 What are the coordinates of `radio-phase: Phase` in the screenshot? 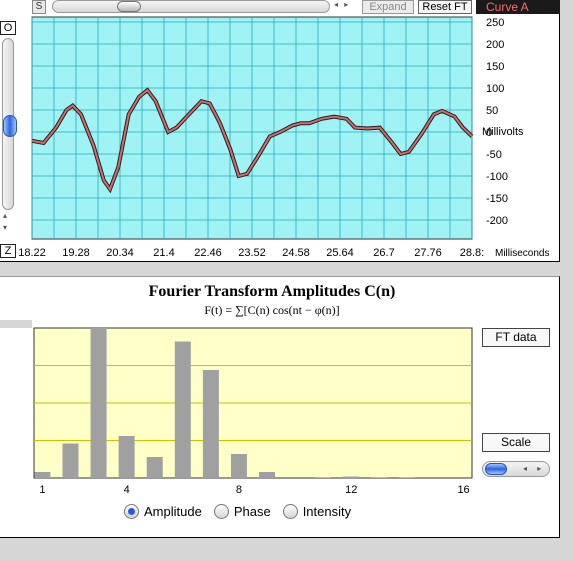 It's located at (242, 511).